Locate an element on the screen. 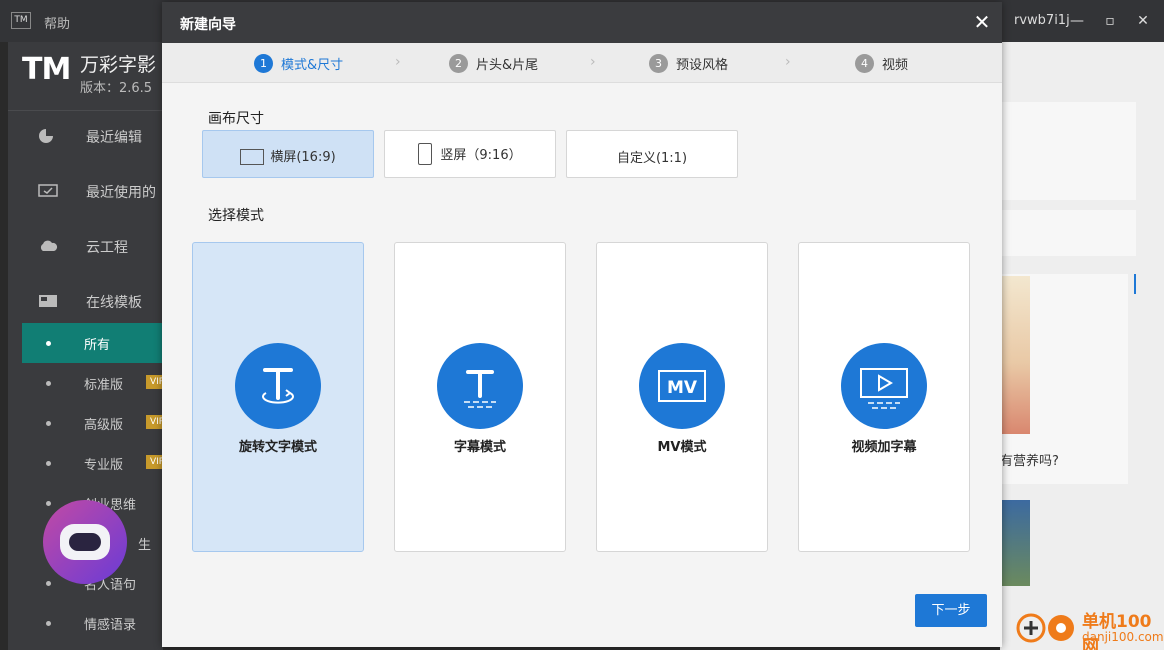 The height and width of the screenshot is (650, 1164). mv-icon-text: MV is located at coordinates (682, 388).